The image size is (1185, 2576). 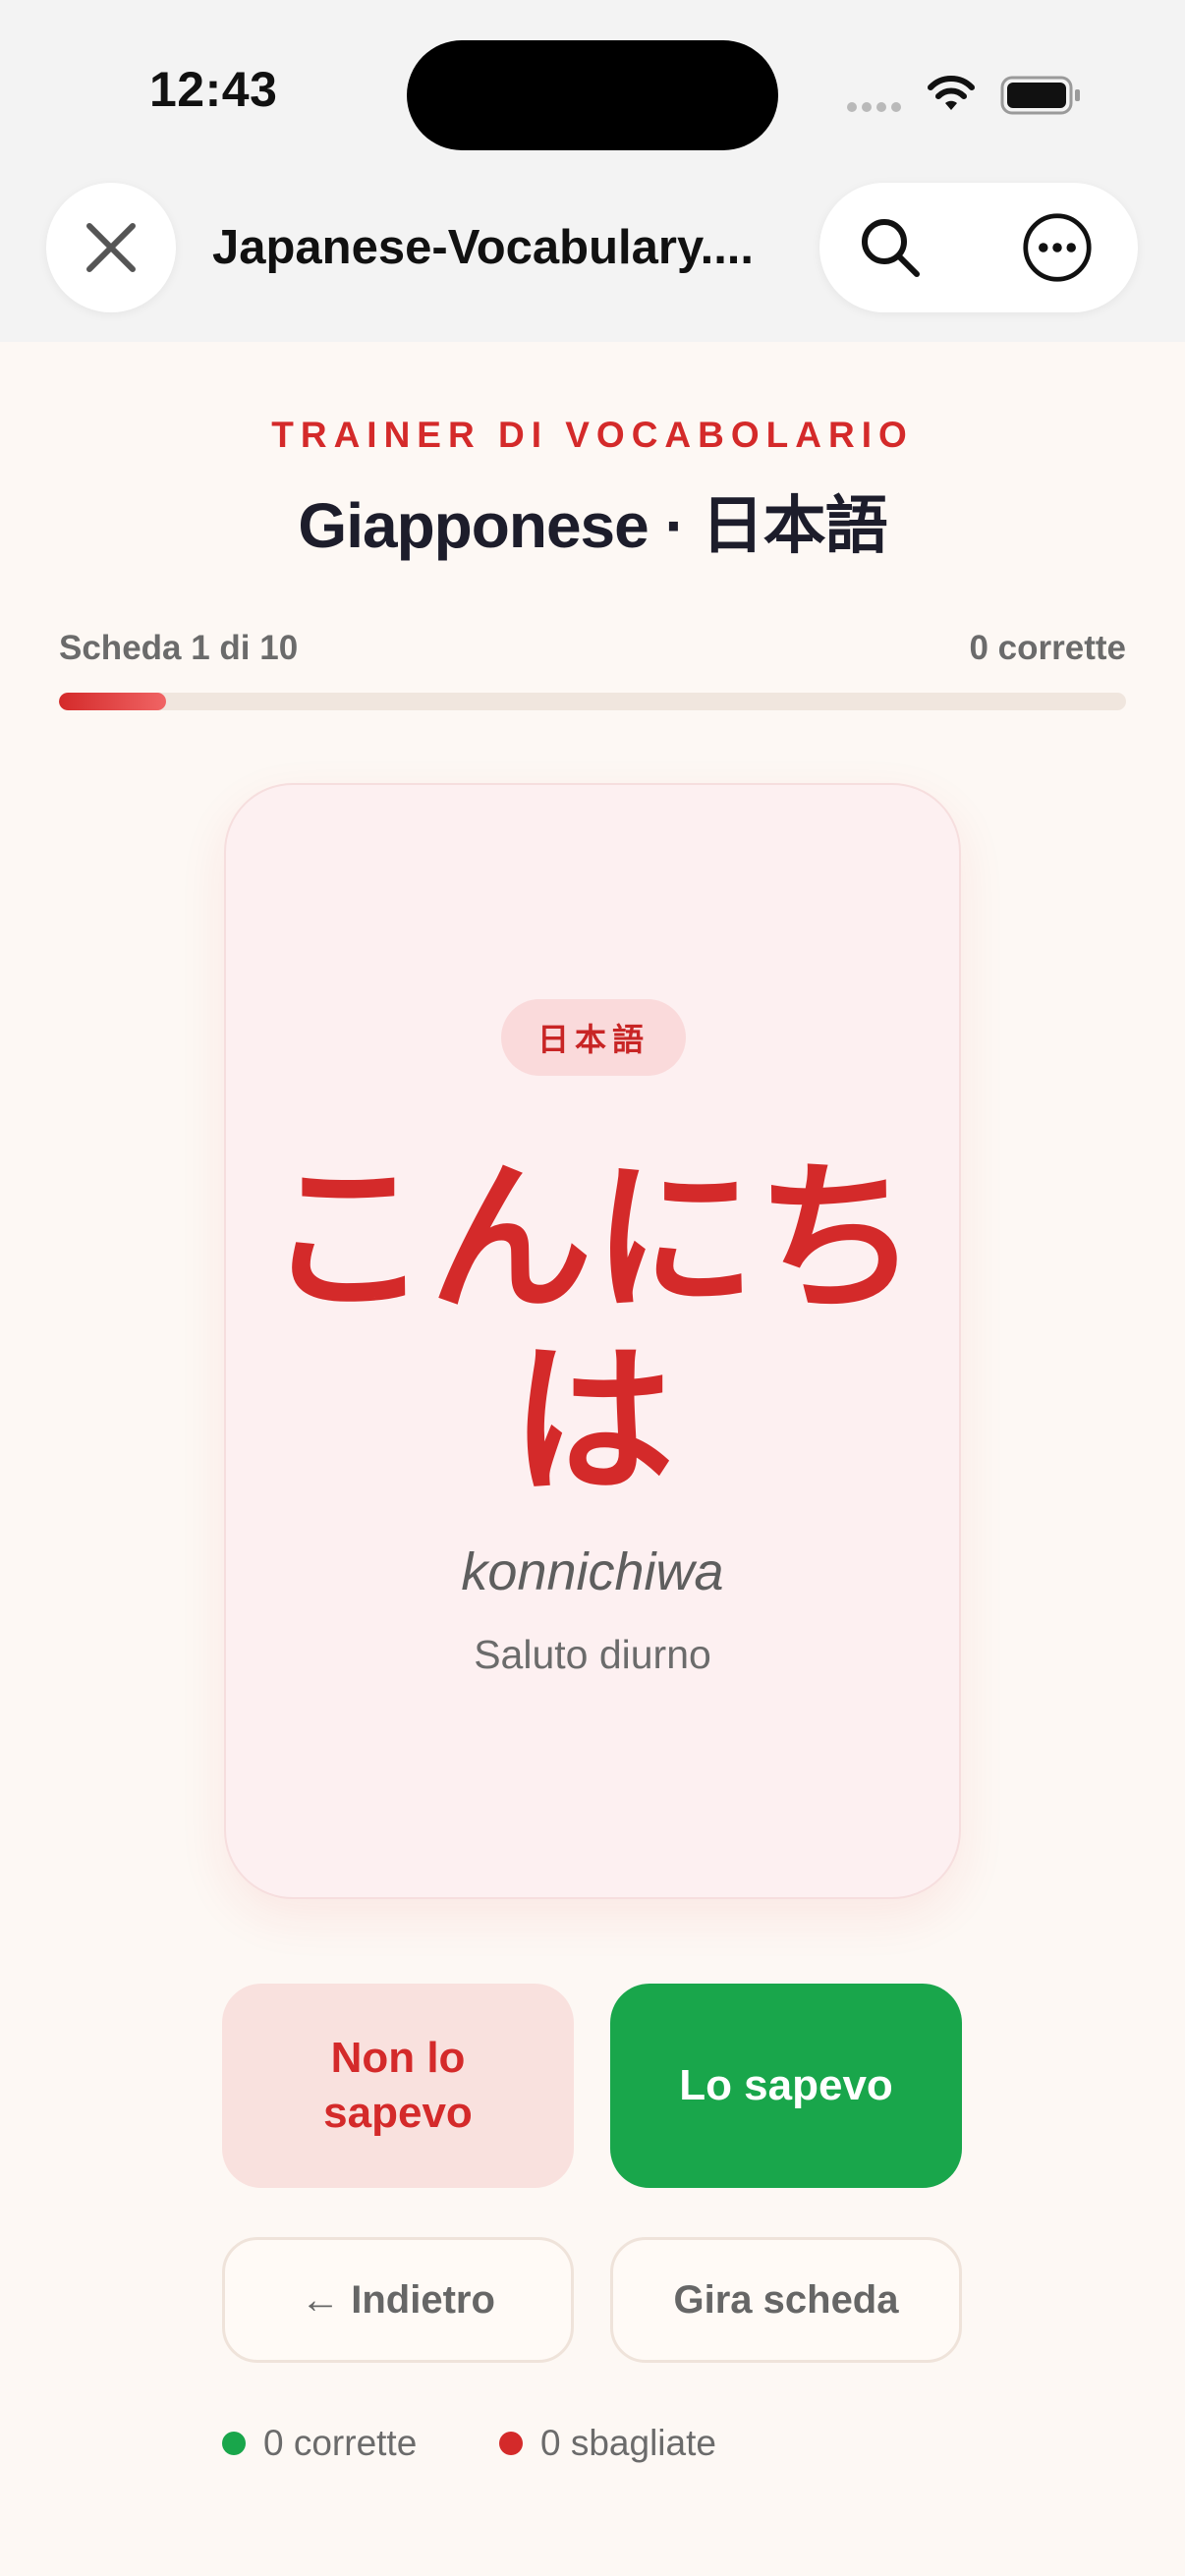 I want to click on didnt-know-label: Non lo sapevo, so click(x=398, y=2085).